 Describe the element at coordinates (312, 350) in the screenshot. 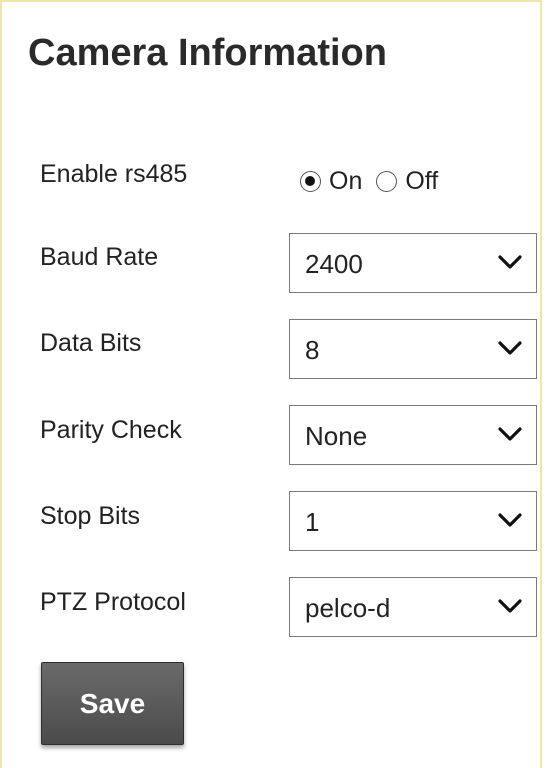

I see `data-bits-value: 8` at that location.